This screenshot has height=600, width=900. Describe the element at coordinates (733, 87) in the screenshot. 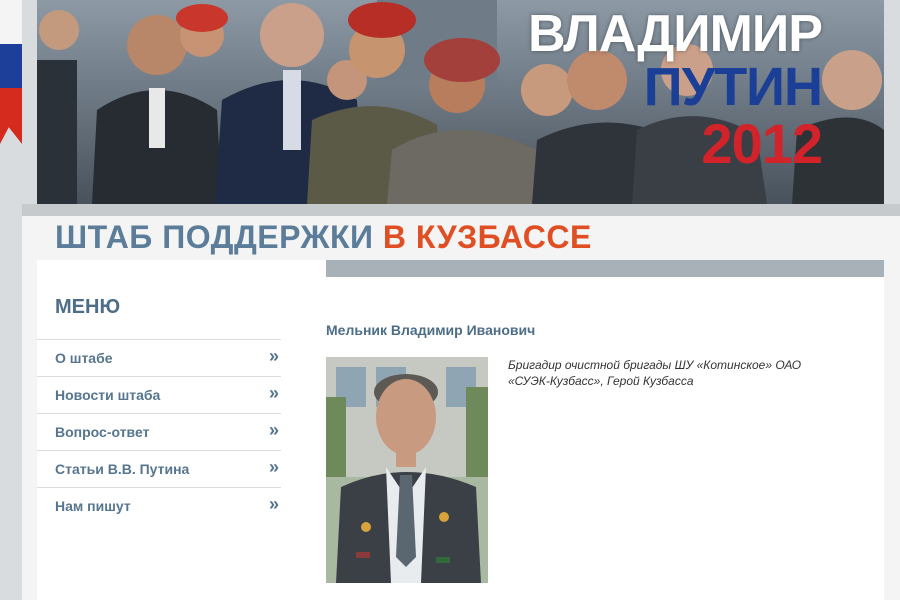

I see `banner-title-surname: ПУТИН` at that location.